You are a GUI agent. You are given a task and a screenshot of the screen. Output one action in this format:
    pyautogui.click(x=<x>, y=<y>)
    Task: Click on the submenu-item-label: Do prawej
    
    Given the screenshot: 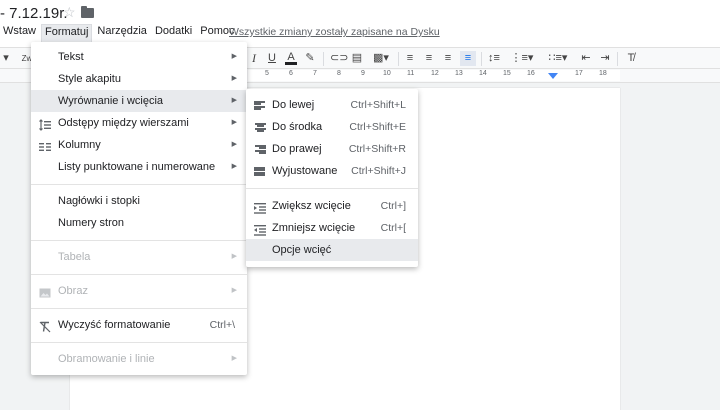 What is the action you would take?
    pyautogui.click(x=297, y=149)
    